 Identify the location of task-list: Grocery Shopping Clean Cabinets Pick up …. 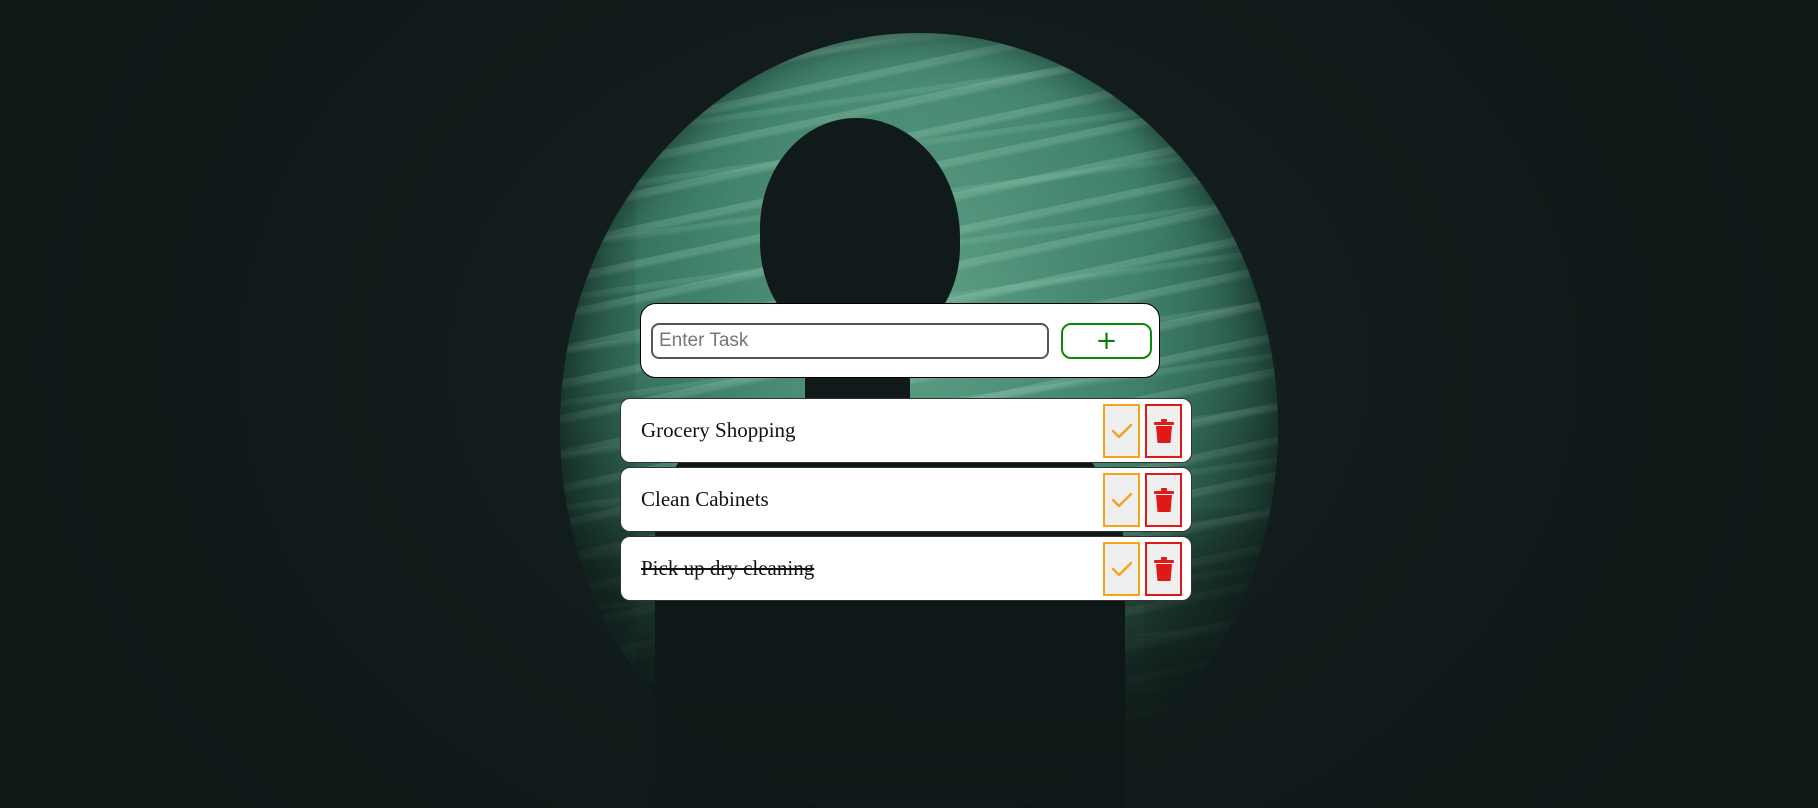
(906, 501).